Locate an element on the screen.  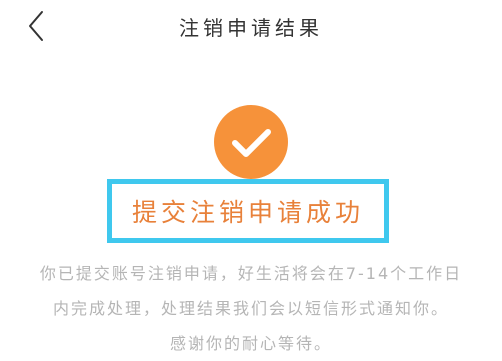
result-status-text: 提交注销申请成功 is located at coordinates (247, 212).